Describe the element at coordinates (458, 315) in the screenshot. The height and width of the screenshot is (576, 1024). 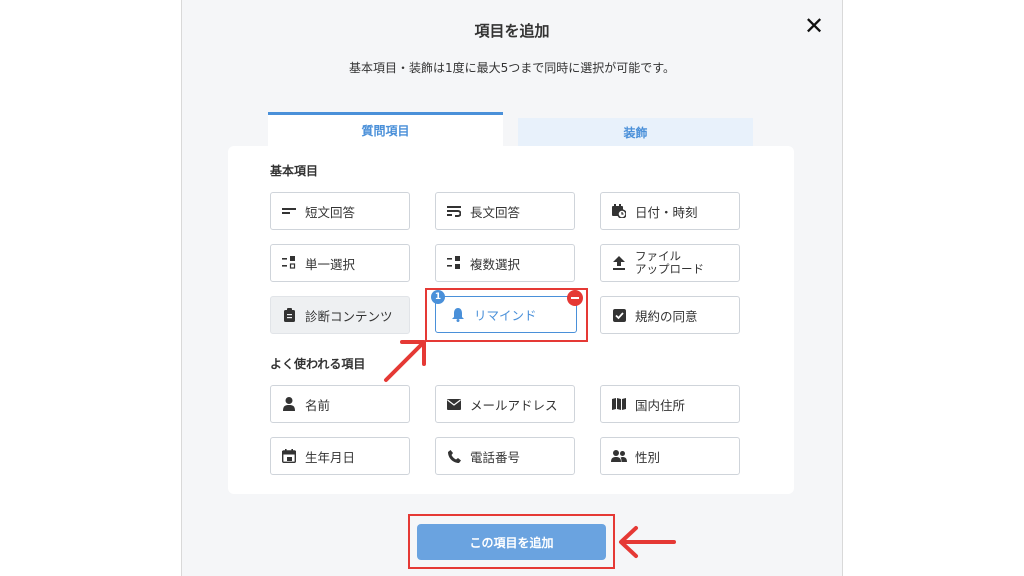
I see `bell-icon` at that location.